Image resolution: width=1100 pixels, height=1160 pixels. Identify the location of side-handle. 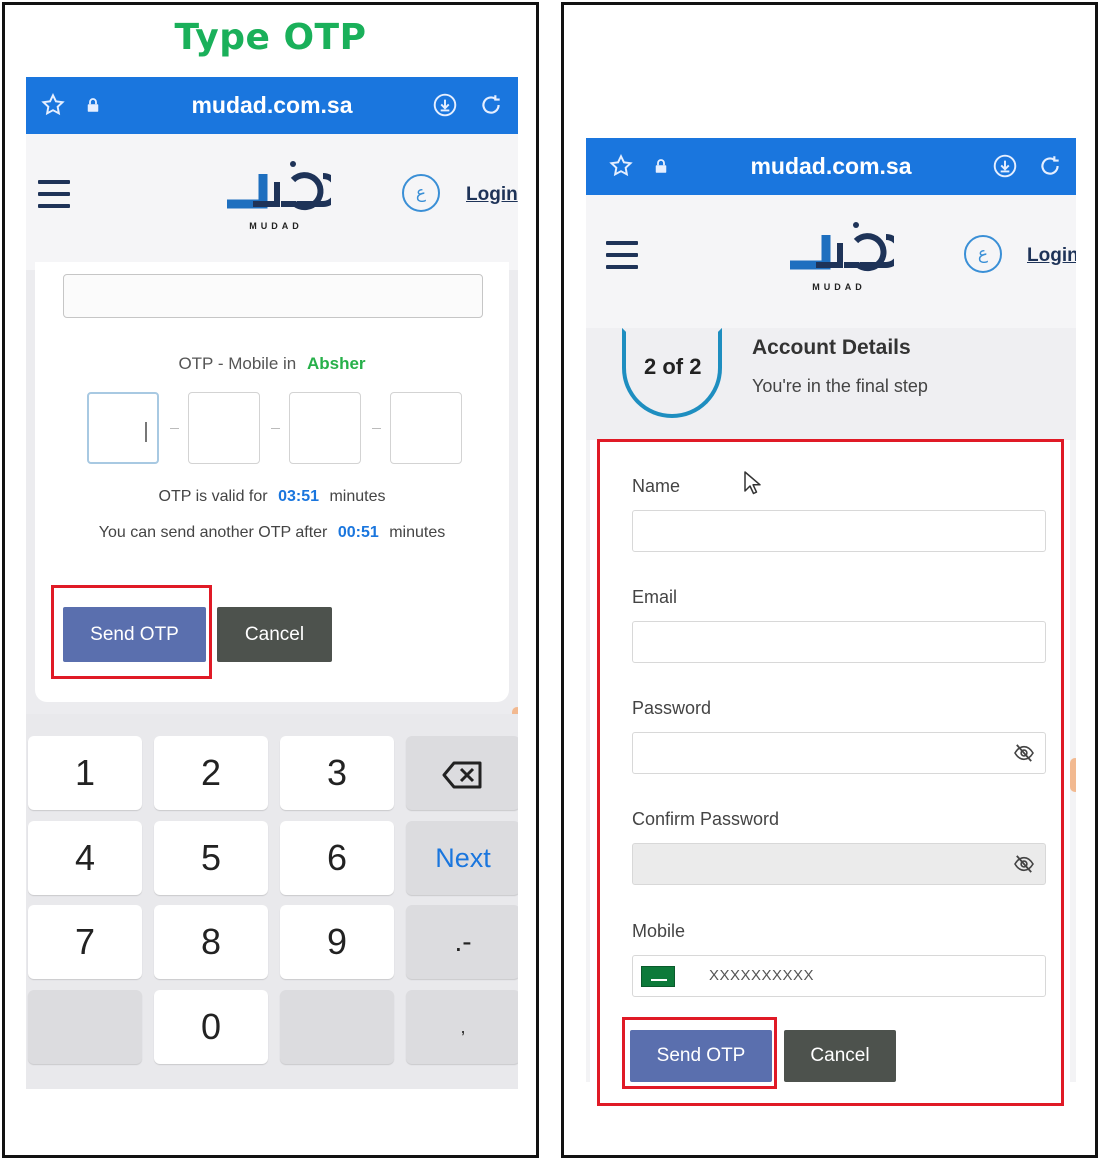
(1073, 775).